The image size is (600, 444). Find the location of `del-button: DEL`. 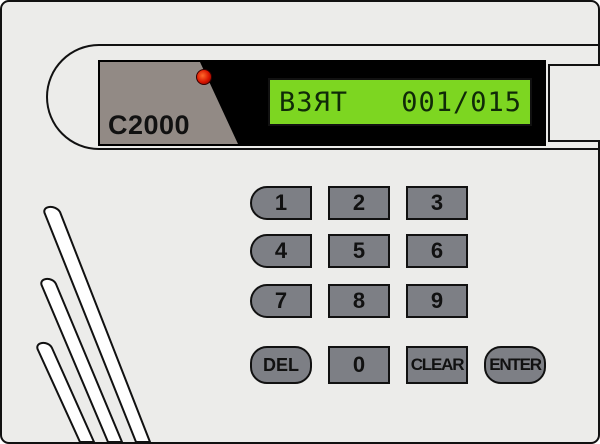

del-button: DEL is located at coordinates (281, 365).